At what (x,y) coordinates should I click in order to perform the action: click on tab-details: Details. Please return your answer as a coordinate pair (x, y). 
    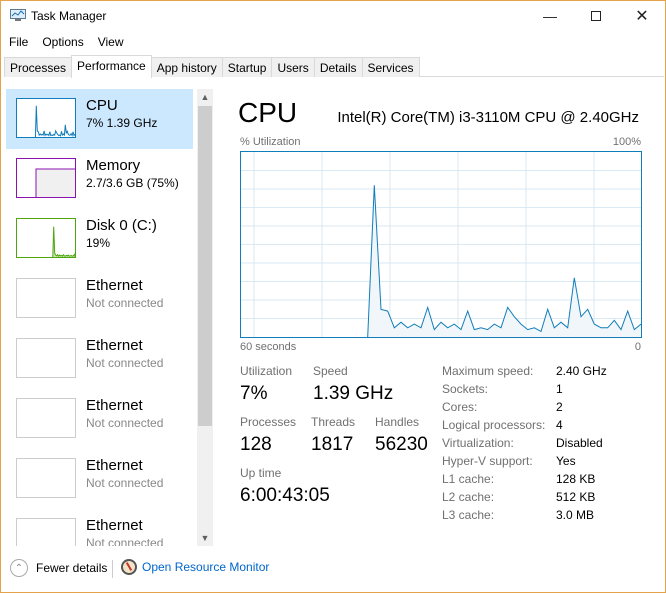
    Looking at the image, I should click on (338, 67).